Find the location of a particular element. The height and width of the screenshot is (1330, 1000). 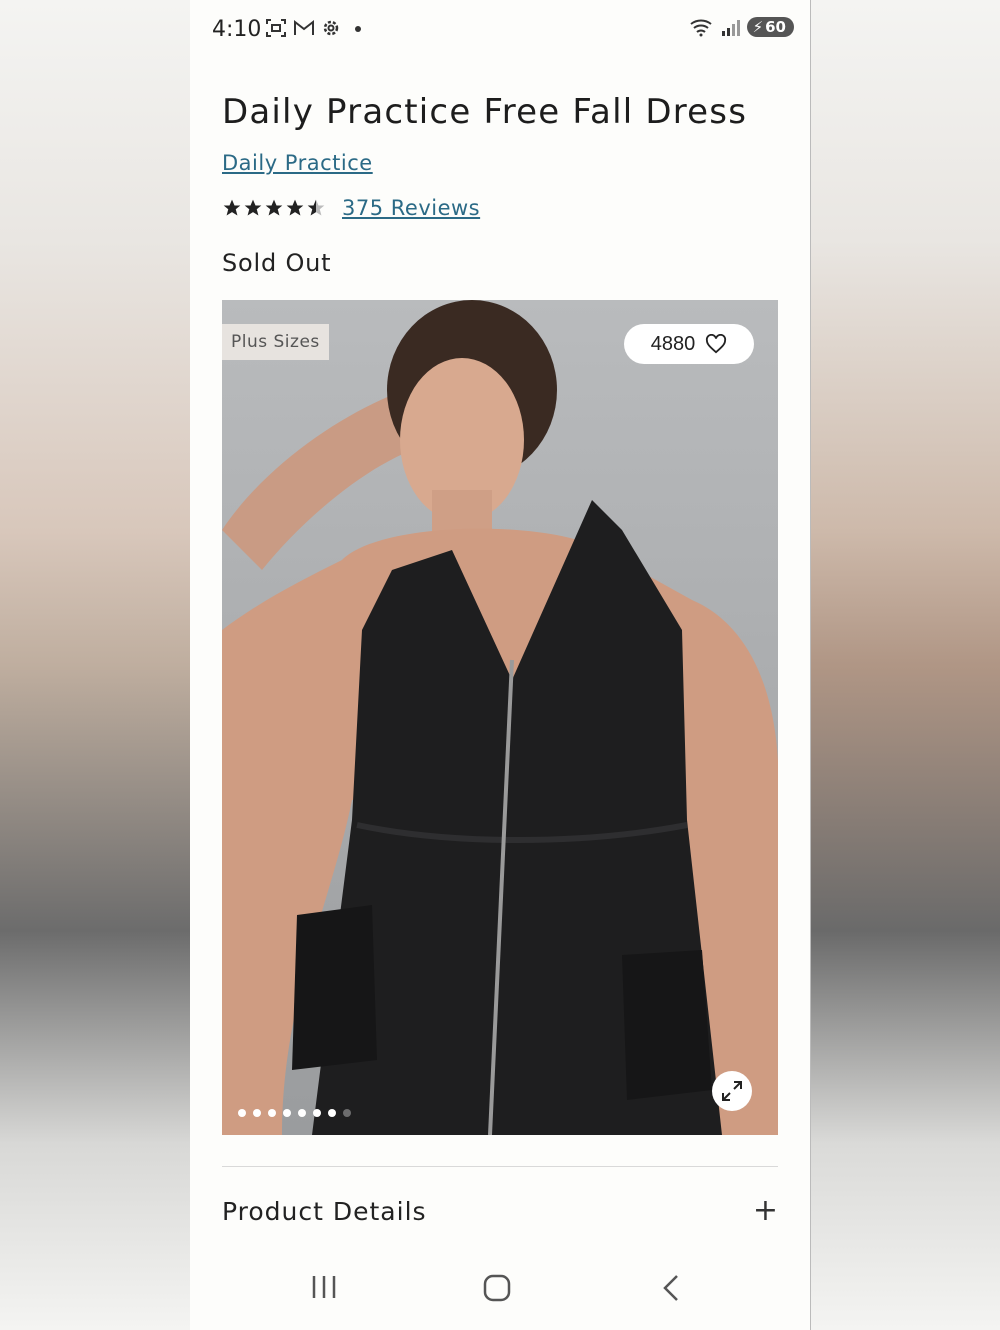

battery-indicator: ⚡ 60 is located at coordinates (770, 27).